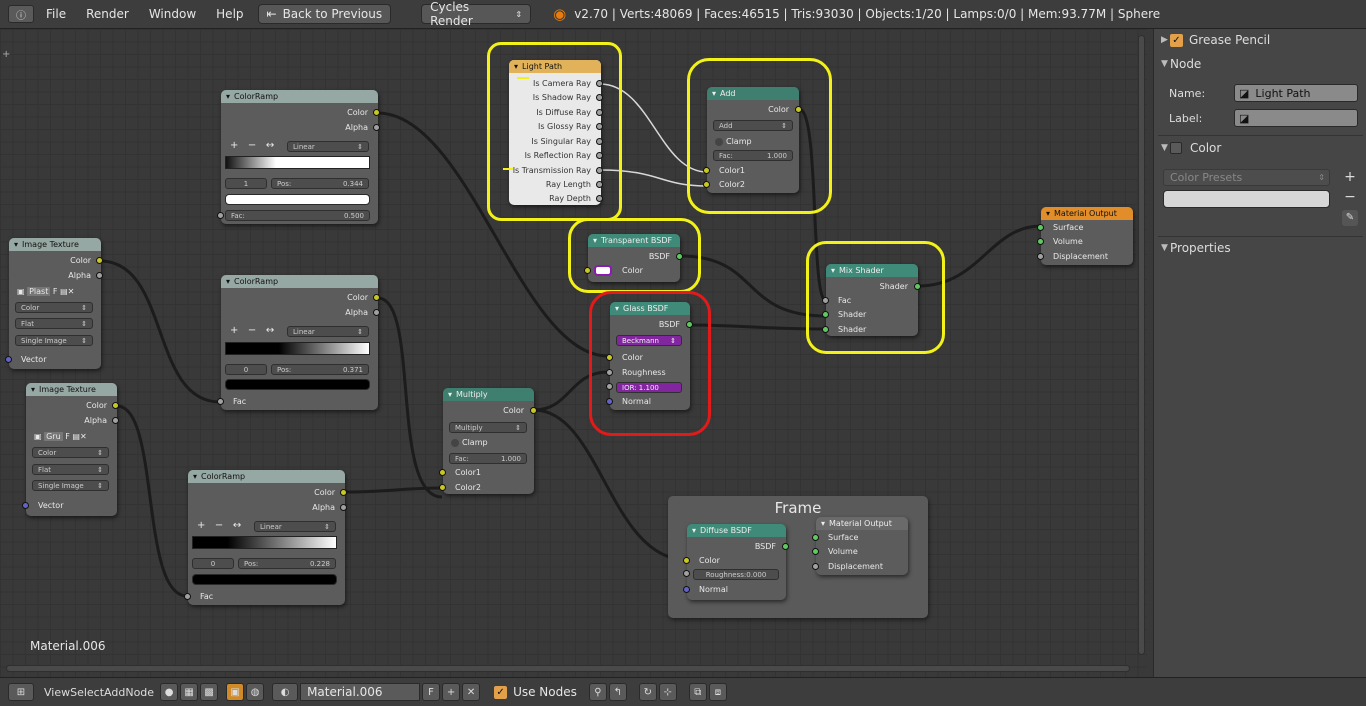 The height and width of the screenshot is (706, 1366). What do you see at coordinates (172, 14) in the screenshot?
I see `menu-window: Window` at bounding box center [172, 14].